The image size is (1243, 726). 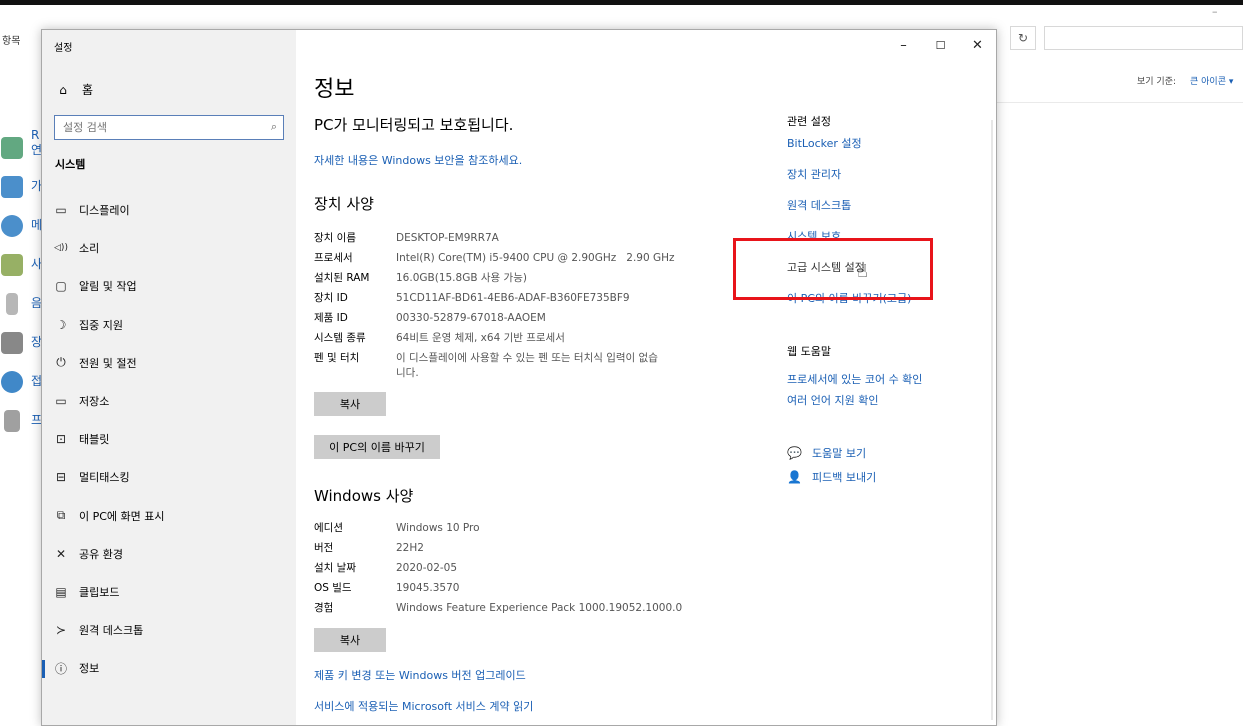 I want to click on spec-value: 19045.3570, so click(x=428, y=588).